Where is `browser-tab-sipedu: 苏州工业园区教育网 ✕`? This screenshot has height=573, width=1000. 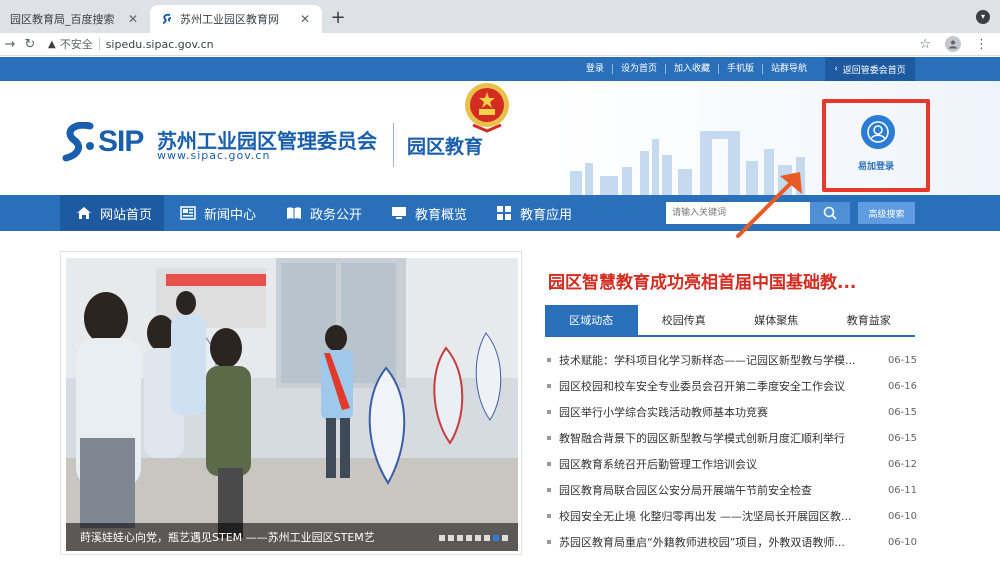 browser-tab-sipedu: 苏州工业园区教育网 ✕ is located at coordinates (236, 19).